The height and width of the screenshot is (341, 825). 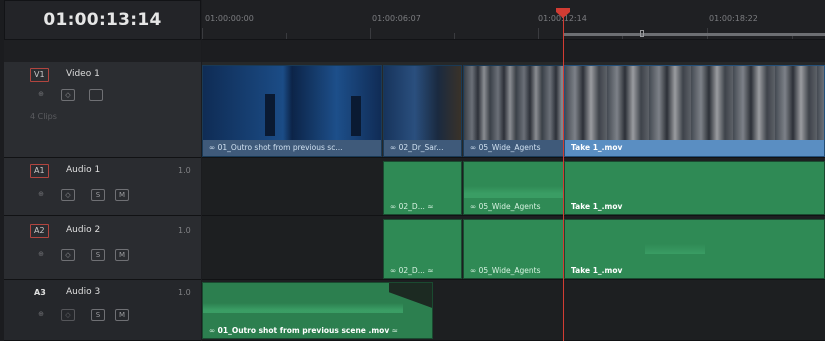 What do you see at coordinates (513, 51) in the screenshot?
I see `ruler-subtrack` at bounding box center [513, 51].